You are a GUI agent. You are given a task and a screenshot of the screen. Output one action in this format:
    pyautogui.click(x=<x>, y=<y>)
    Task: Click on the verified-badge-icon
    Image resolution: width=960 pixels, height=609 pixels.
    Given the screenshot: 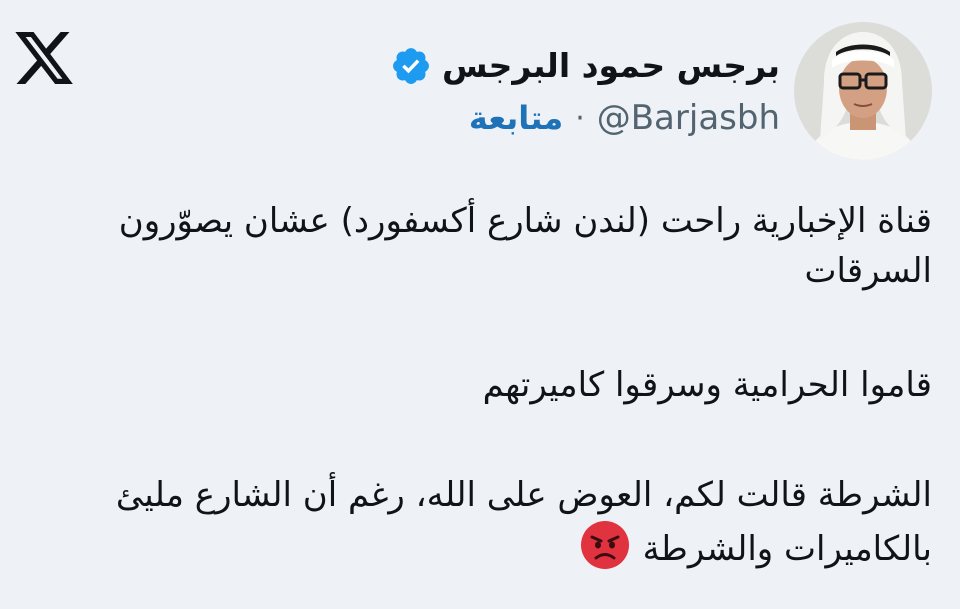 What is the action you would take?
    pyautogui.click(x=411, y=66)
    